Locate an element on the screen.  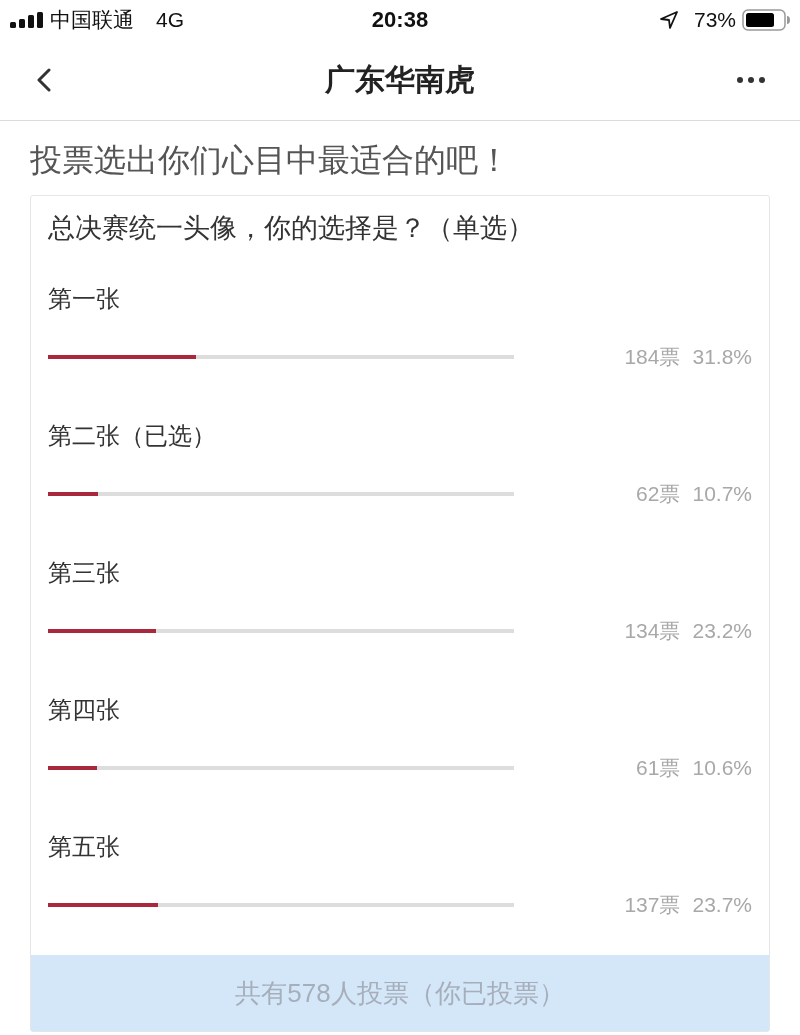
battery-icon is located at coordinates (766, 20).